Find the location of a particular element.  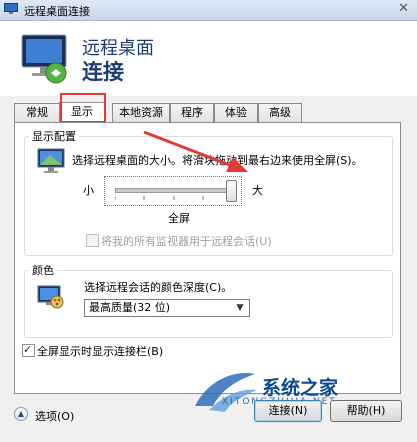

slider-thumb is located at coordinates (231, 191).